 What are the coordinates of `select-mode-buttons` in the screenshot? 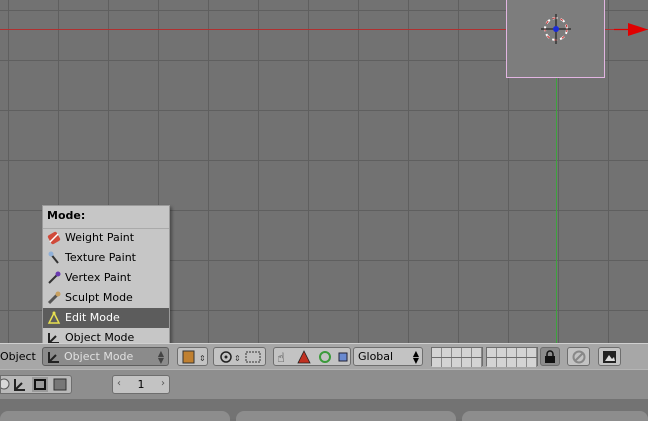 It's located at (36, 384).